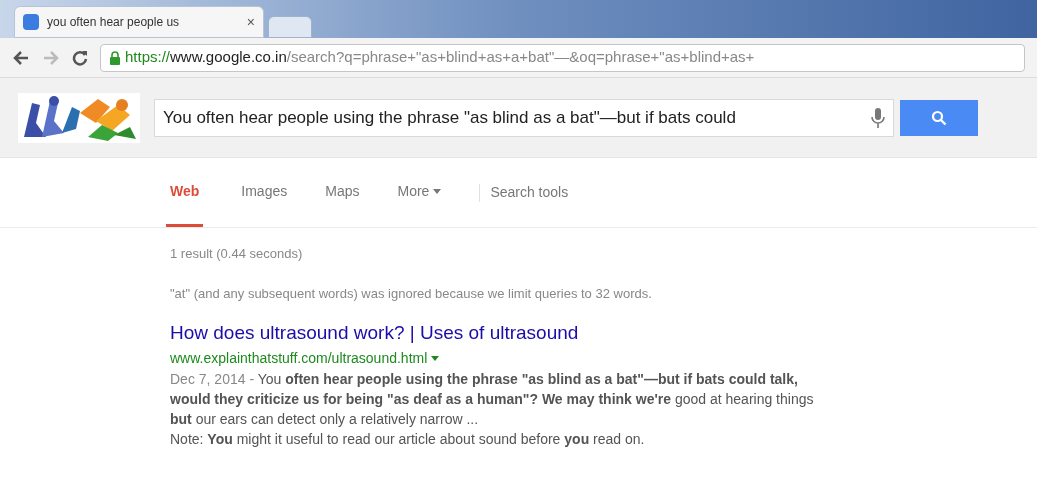  I want to click on result-title-link: How does ultrasound work? | Uses of ultrasound, so click(500, 333).